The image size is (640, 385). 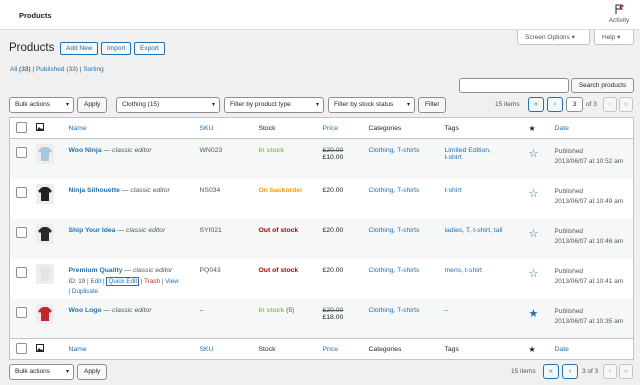 I want to click on editor-label: — classic editor, so click(x=148, y=270).